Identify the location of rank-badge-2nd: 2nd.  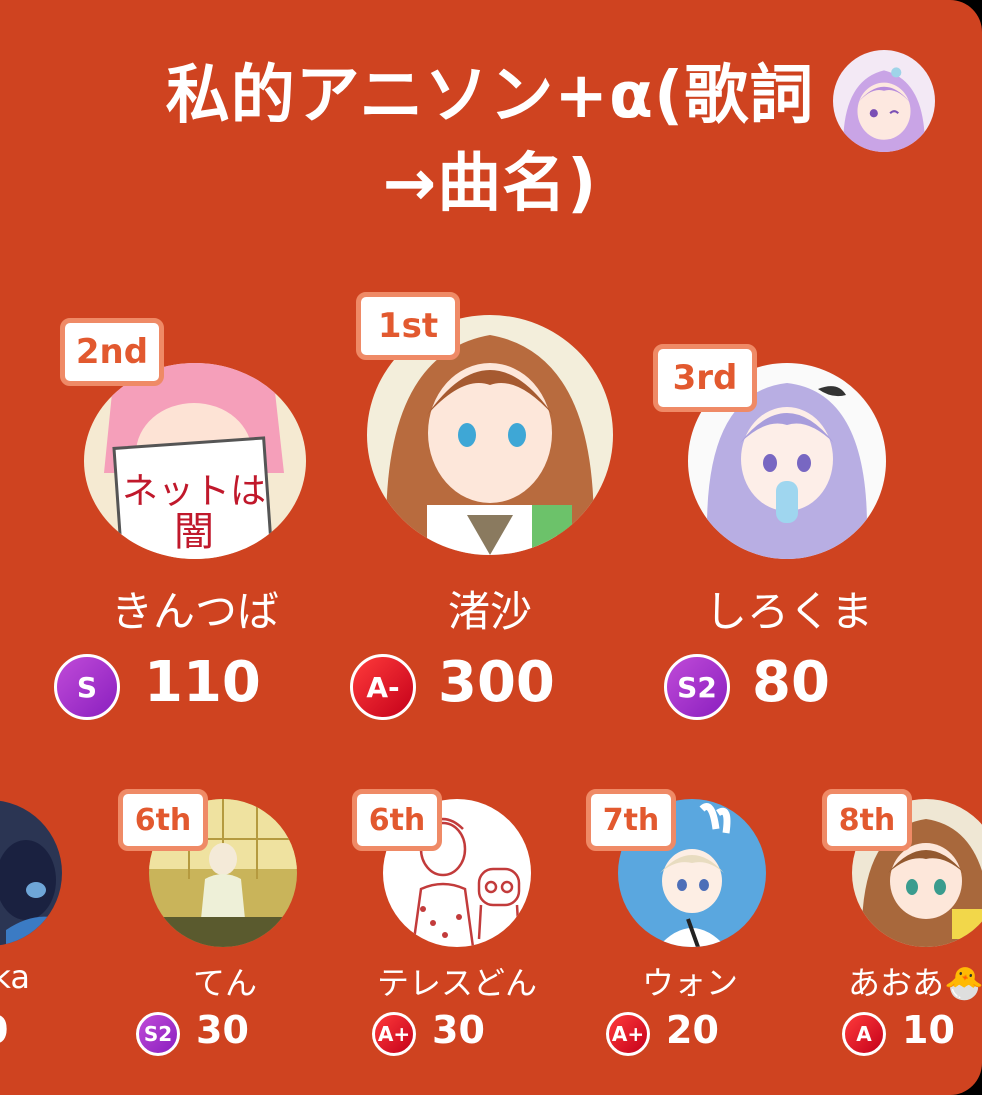
(112, 352).